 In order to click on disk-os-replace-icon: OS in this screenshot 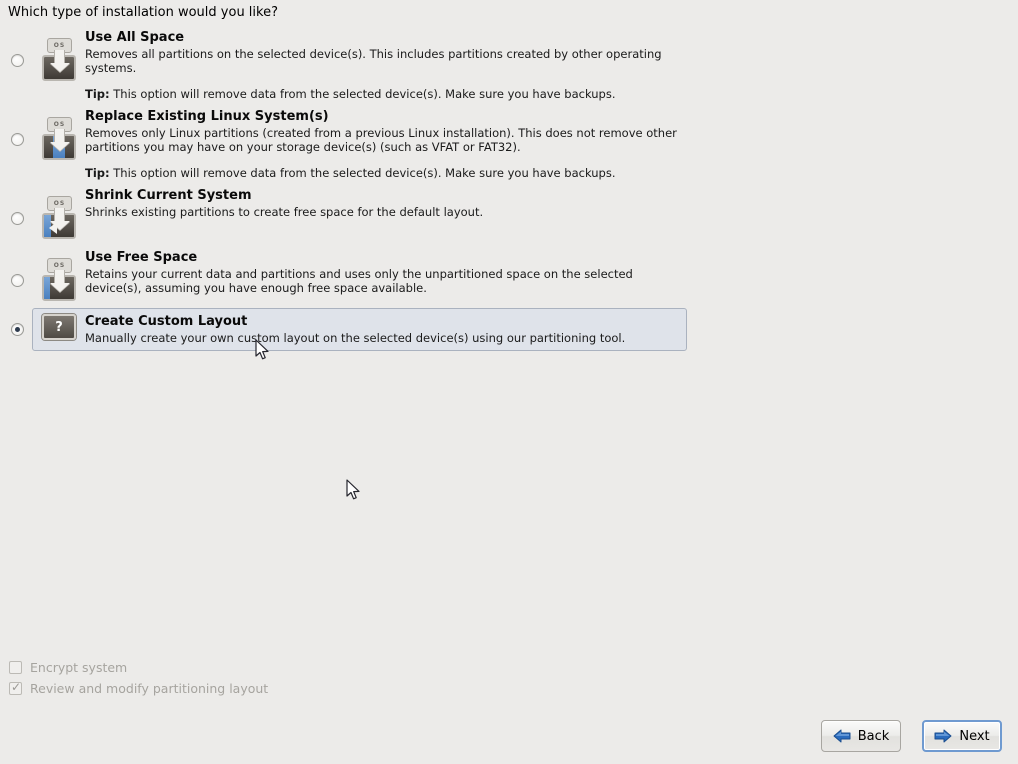, I will do `click(59, 140)`.